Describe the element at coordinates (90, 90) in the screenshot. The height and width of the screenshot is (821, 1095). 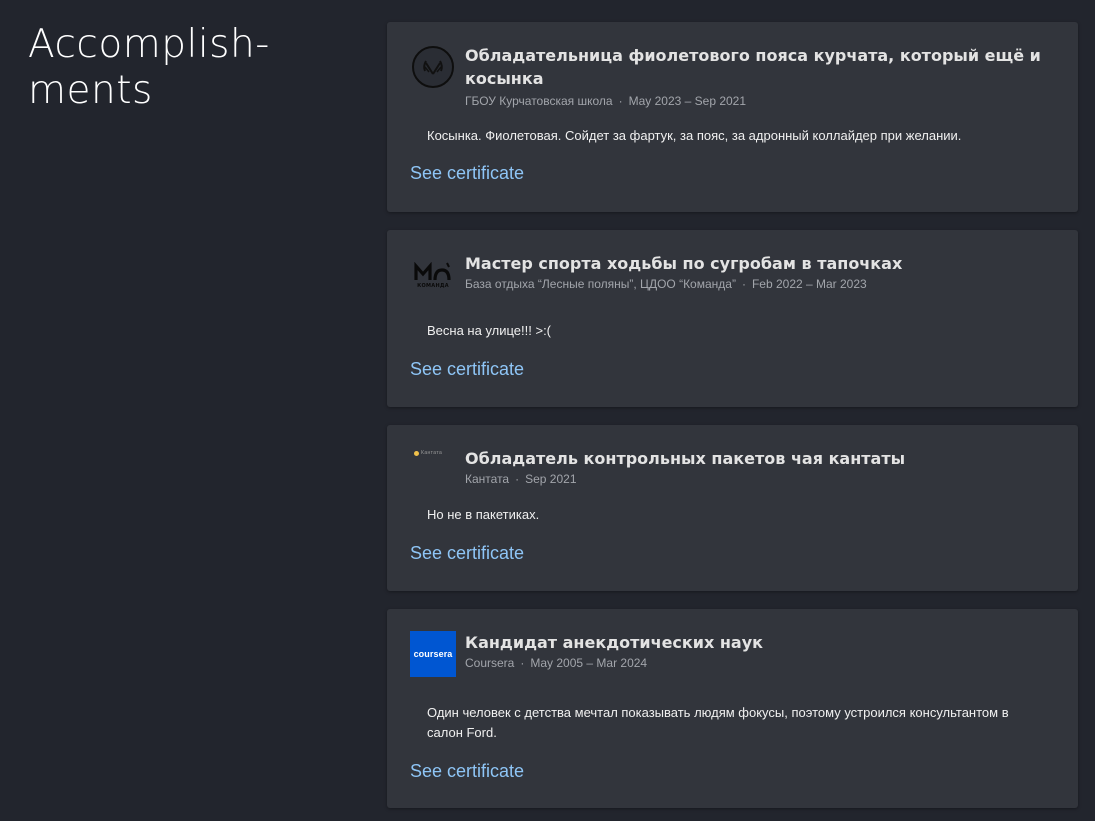
I see `section-title-line-2: ments` at that location.